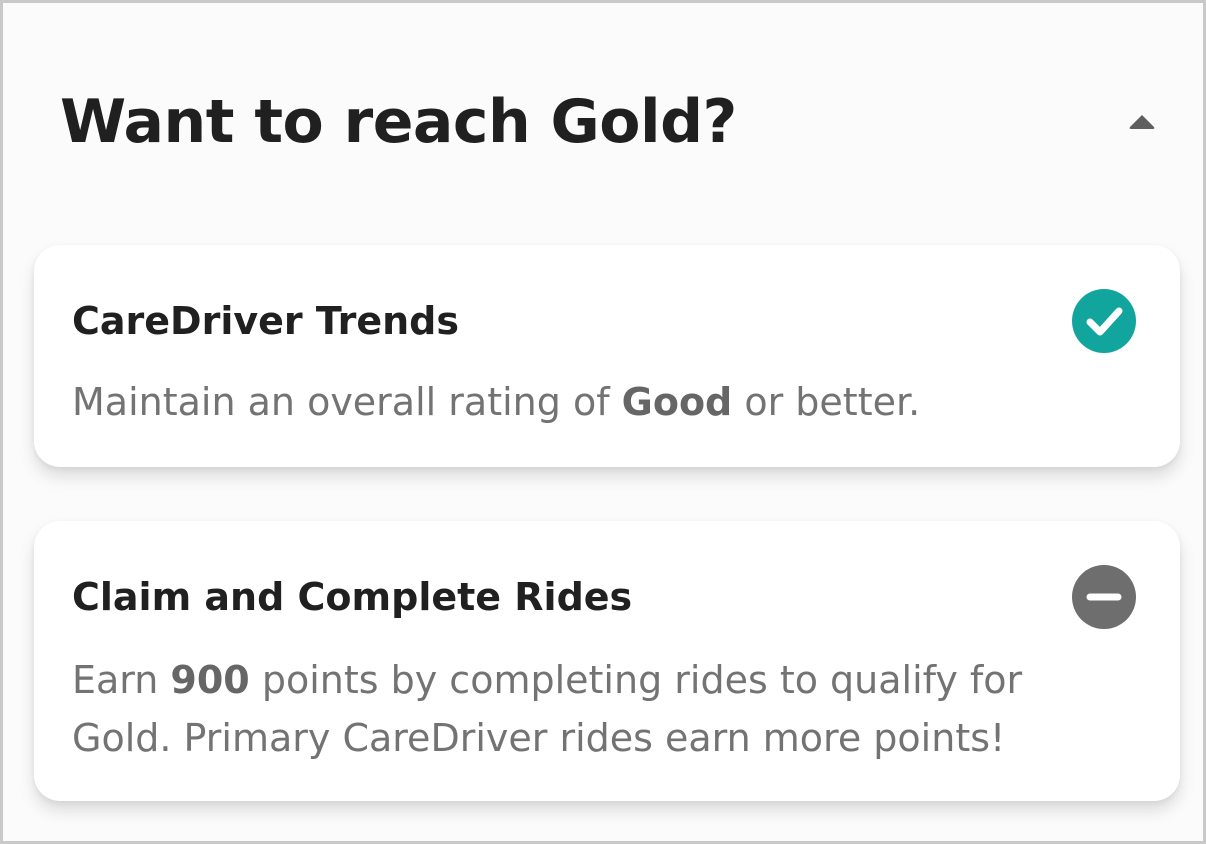 The height and width of the screenshot is (844, 1206). I want to click on description-text: Earn, so click(121, 680).